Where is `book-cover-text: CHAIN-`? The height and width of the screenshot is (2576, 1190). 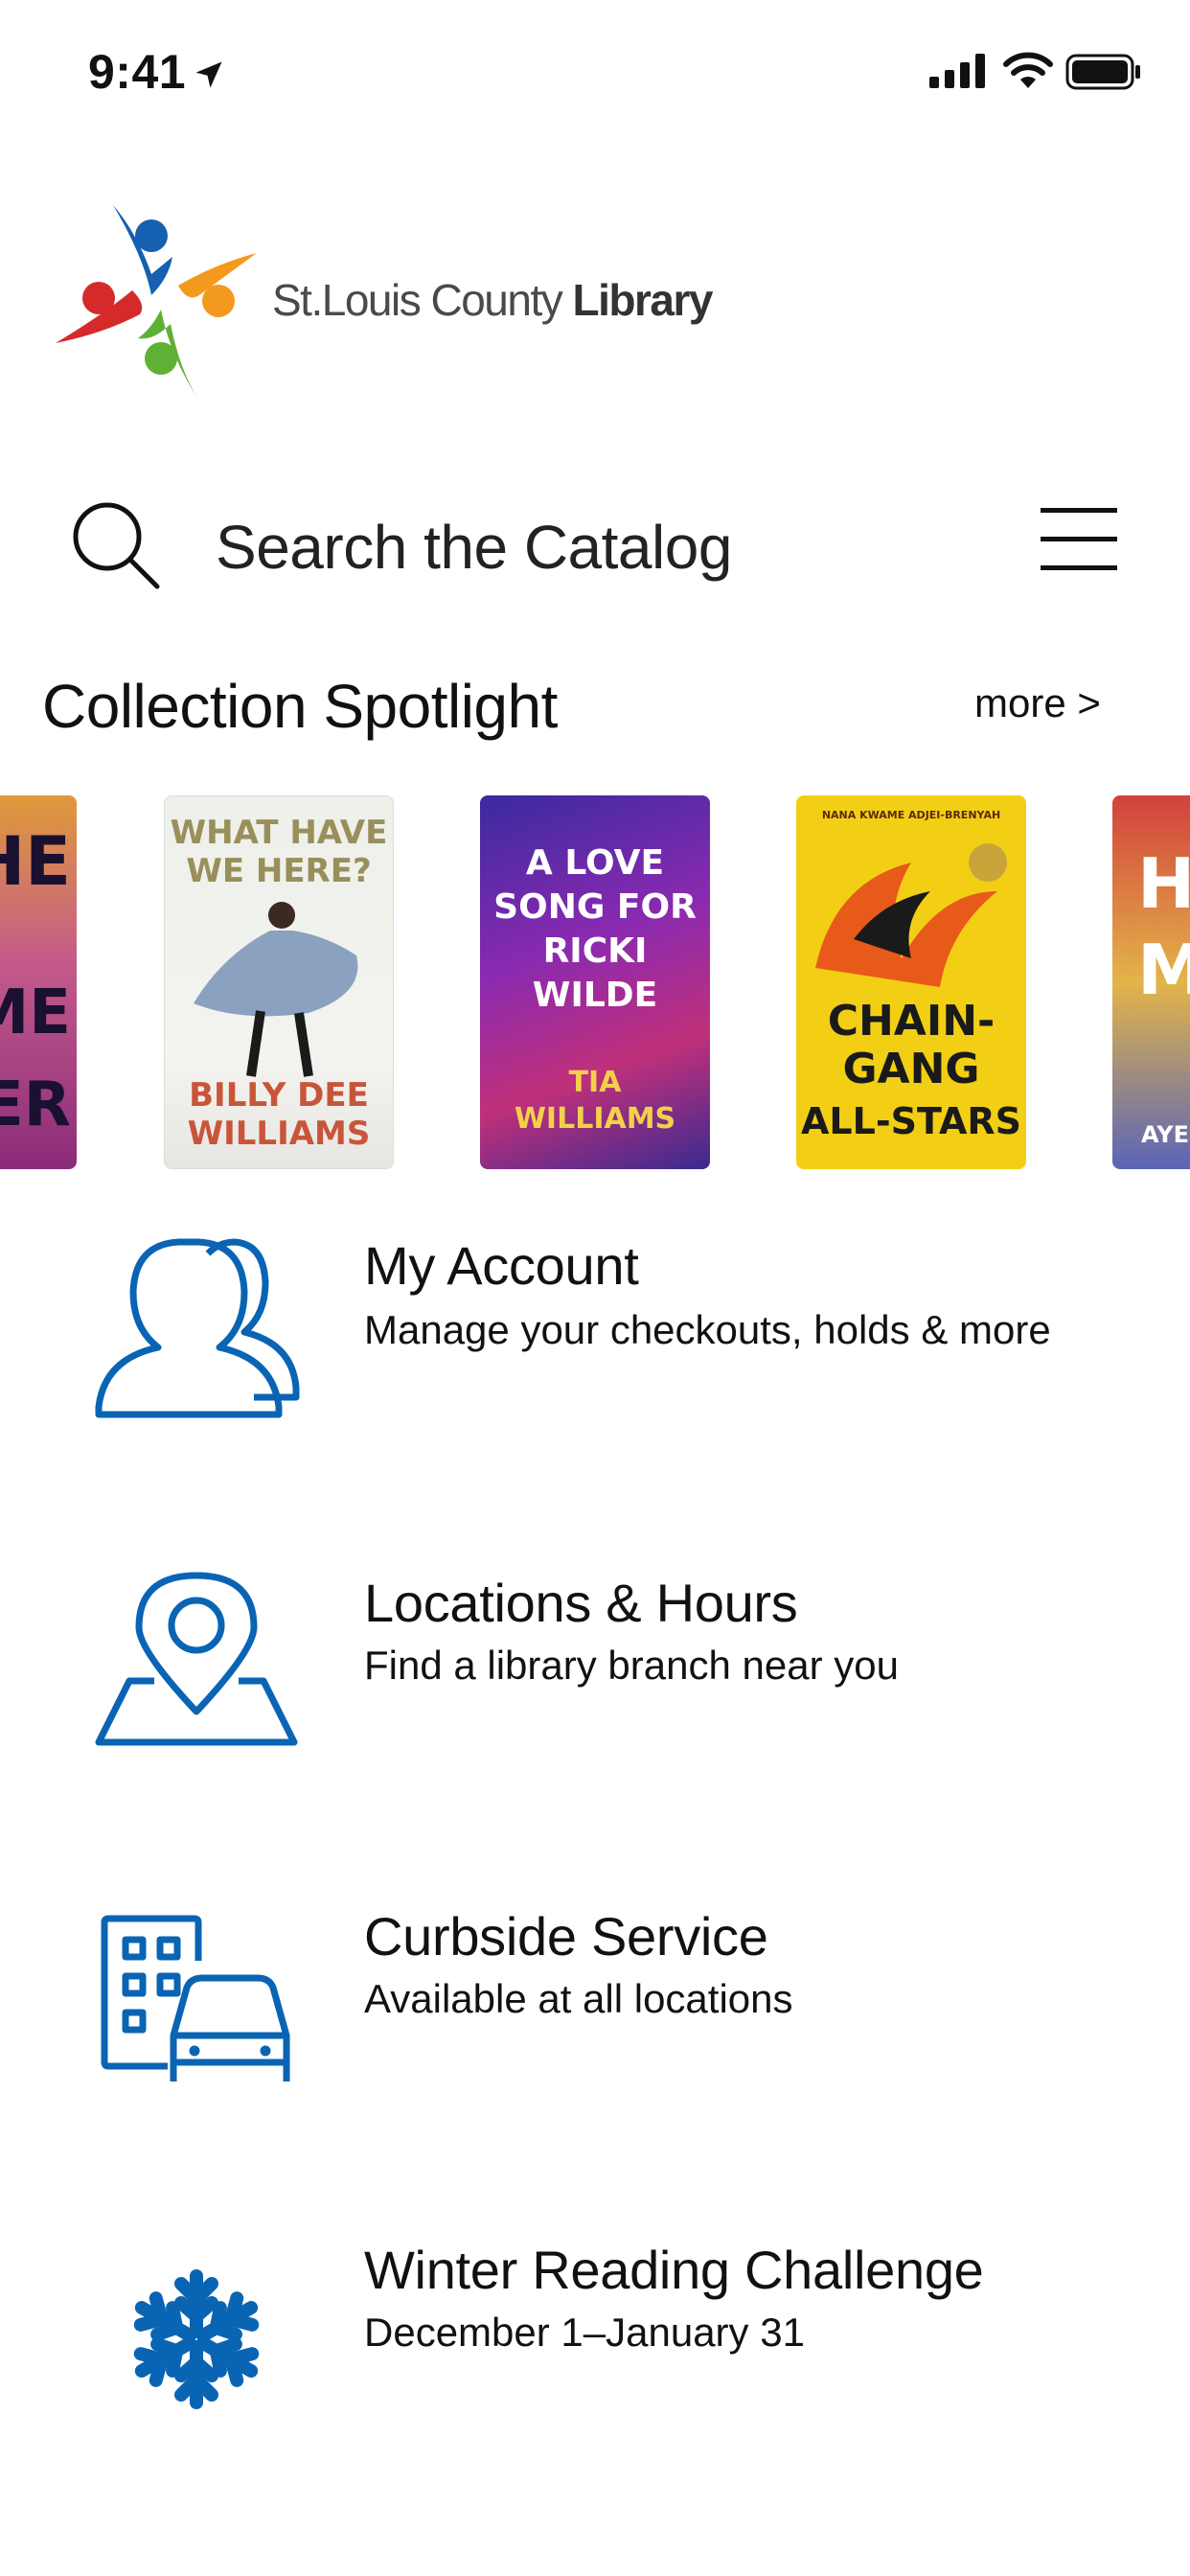 book-cover-text: CHAIN- is located at coordinates (911, 1021).